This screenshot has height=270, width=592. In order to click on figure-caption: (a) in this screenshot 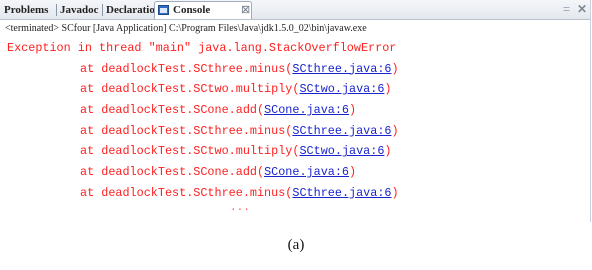, I will do `click(296, 245)`.